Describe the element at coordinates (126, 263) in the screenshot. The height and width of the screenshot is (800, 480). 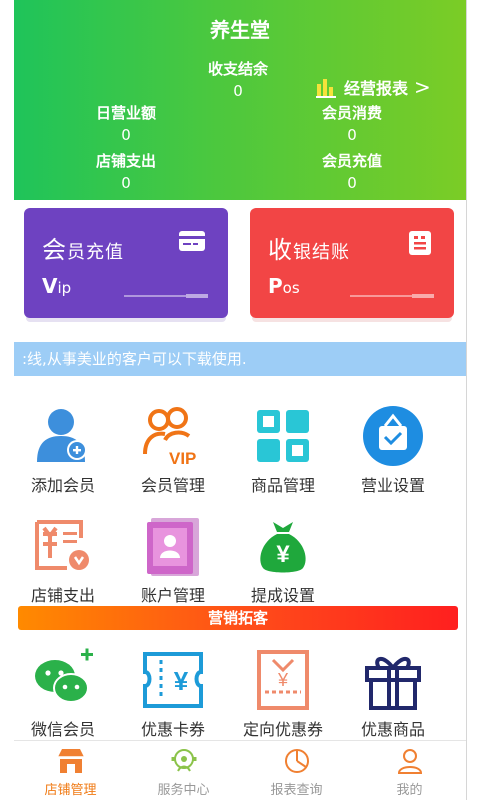
I see `member-recharge-card: 会员充值 Vip` at that location.